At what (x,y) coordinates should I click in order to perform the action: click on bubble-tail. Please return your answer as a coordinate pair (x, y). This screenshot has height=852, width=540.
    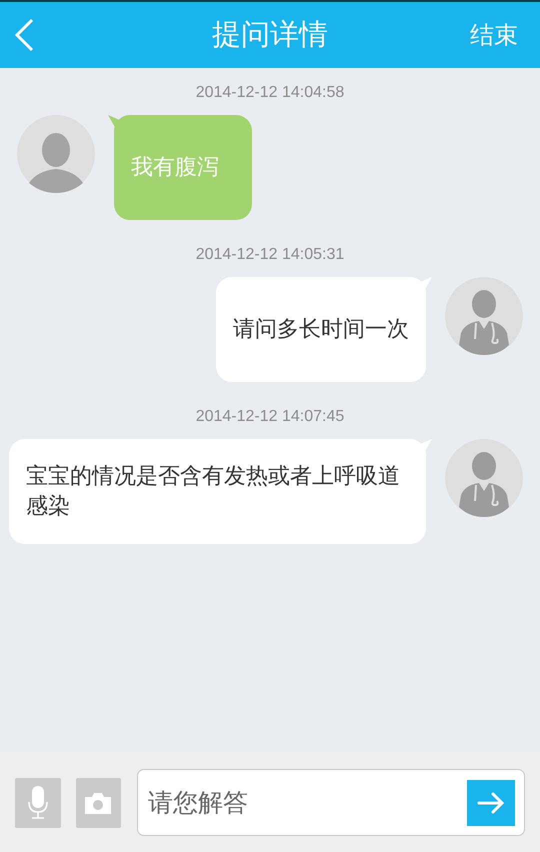
    Looking at the image, I should click on (115, 122).